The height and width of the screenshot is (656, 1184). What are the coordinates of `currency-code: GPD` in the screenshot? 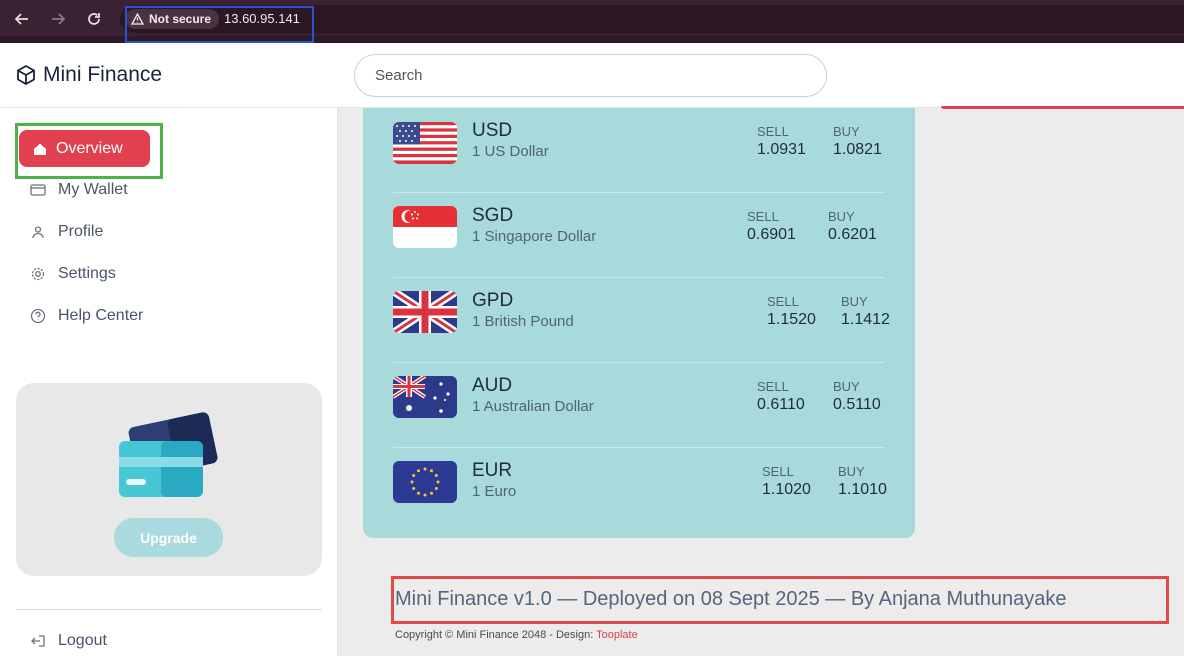 It's located at (493, 300).